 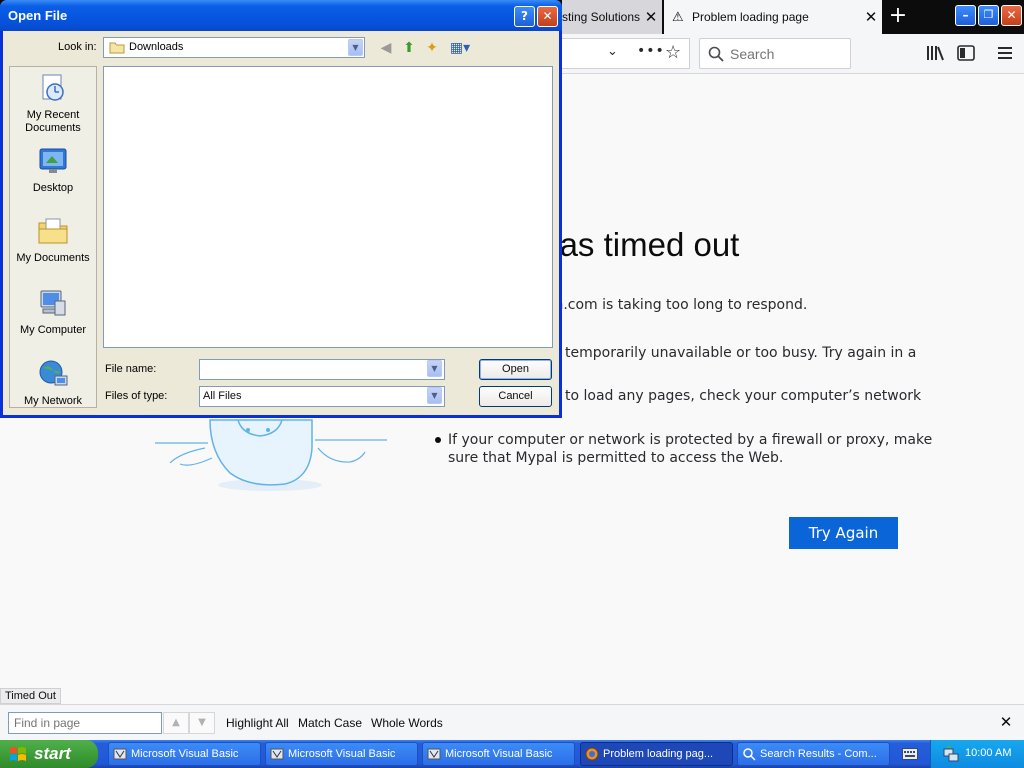 I want to click on windows-logo-icon, so click(x=18, y=754).